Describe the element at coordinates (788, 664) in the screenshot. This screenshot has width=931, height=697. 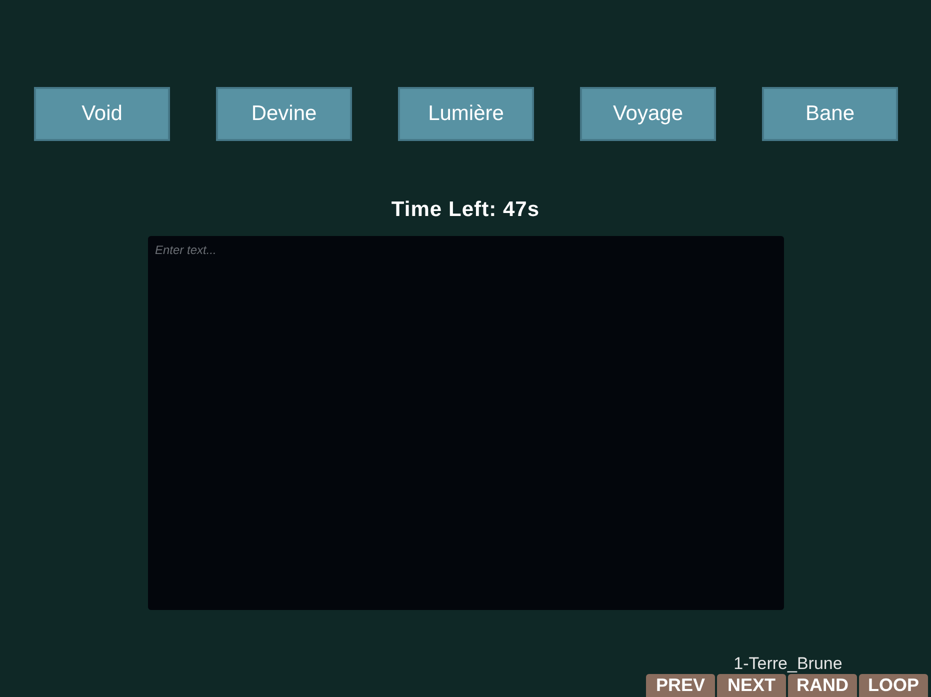
I see `track-name: 1-Terre_Brune` at that location.